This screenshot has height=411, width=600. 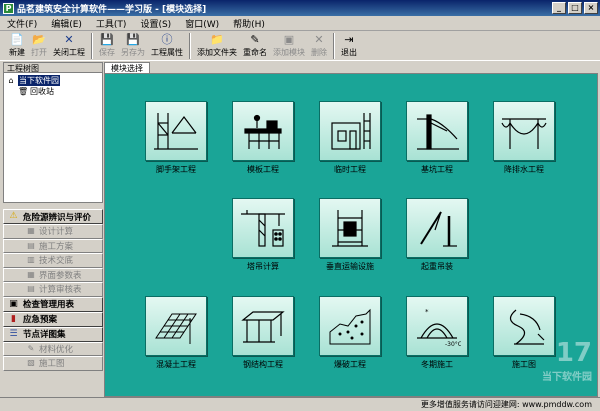 I want to click on close-project-button: ✕ 关闭工程, so click(x=69, y=45).